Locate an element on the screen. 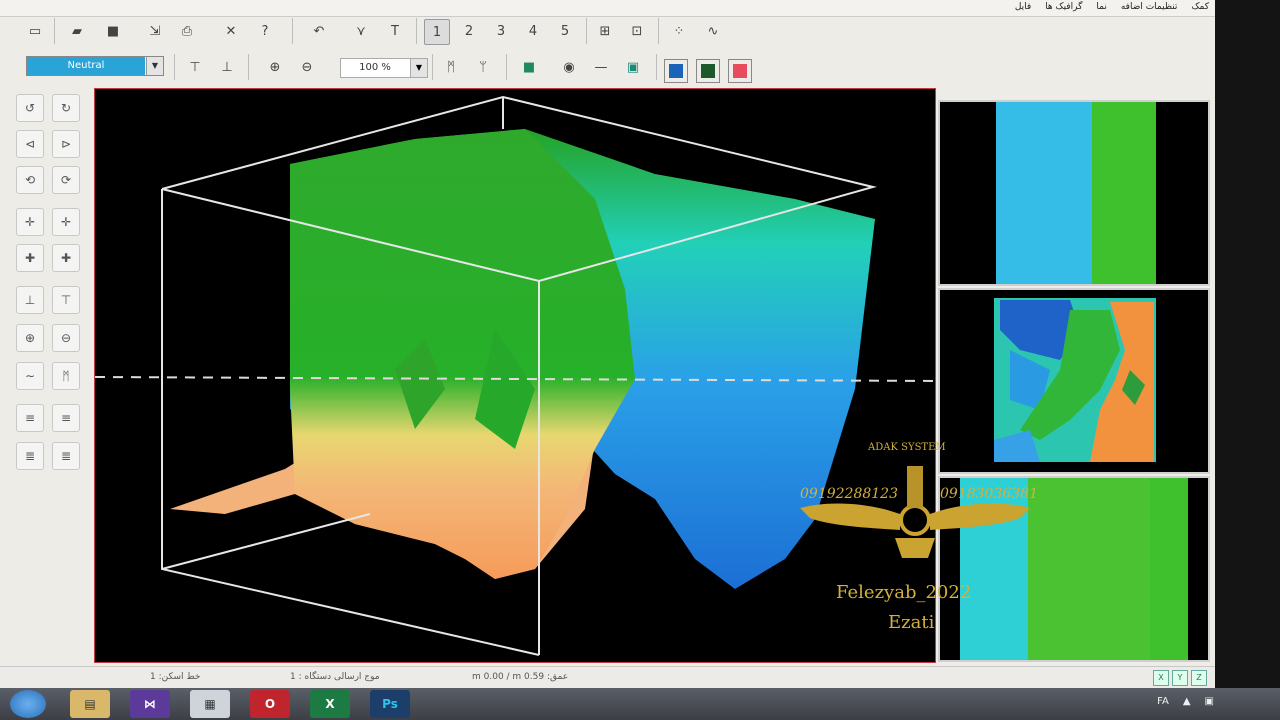 The image size is (1280, 720). color-swatch-red is located at coordinates (740, 71).